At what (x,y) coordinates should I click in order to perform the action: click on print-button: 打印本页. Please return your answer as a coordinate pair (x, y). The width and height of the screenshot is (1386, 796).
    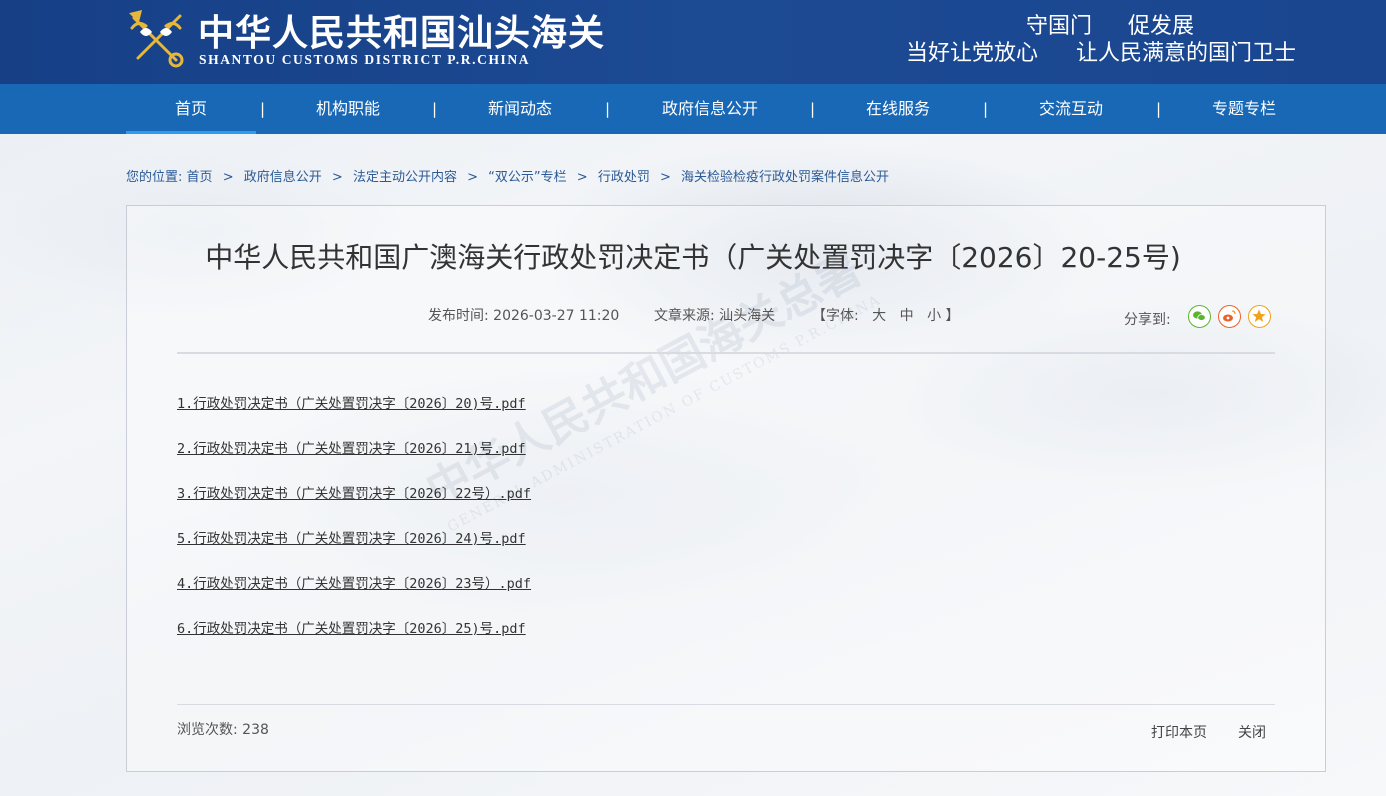
    Looking at the image, I should click on (1179, 732).